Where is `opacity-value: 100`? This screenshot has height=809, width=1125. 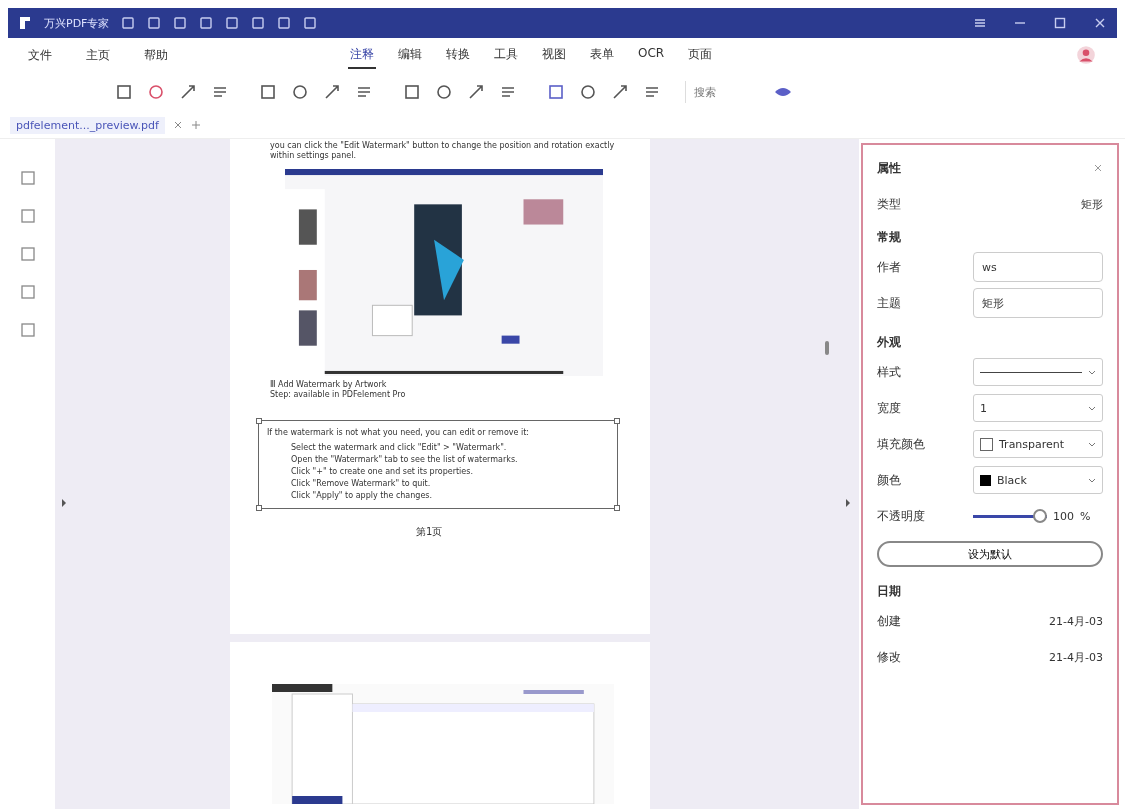 opacity-value: 100 is located at coordinates (1063, 516).